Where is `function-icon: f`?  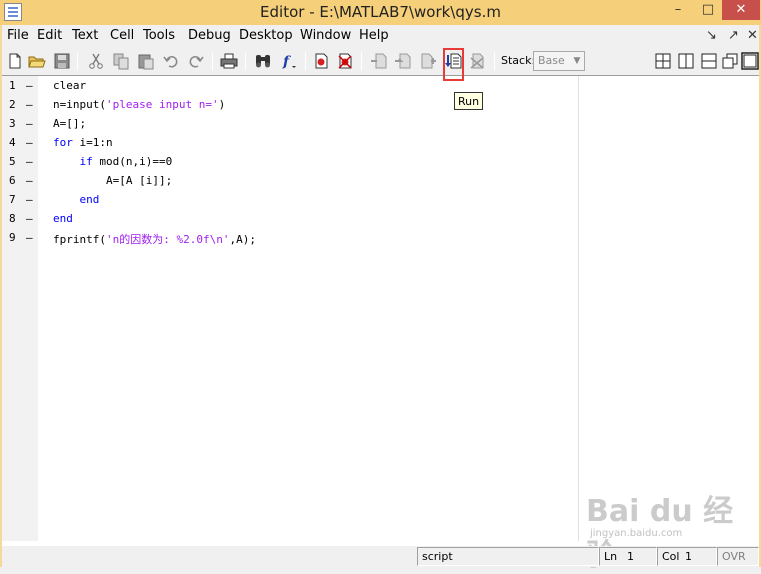 function-icon: f is located at coordinates (289, 61).